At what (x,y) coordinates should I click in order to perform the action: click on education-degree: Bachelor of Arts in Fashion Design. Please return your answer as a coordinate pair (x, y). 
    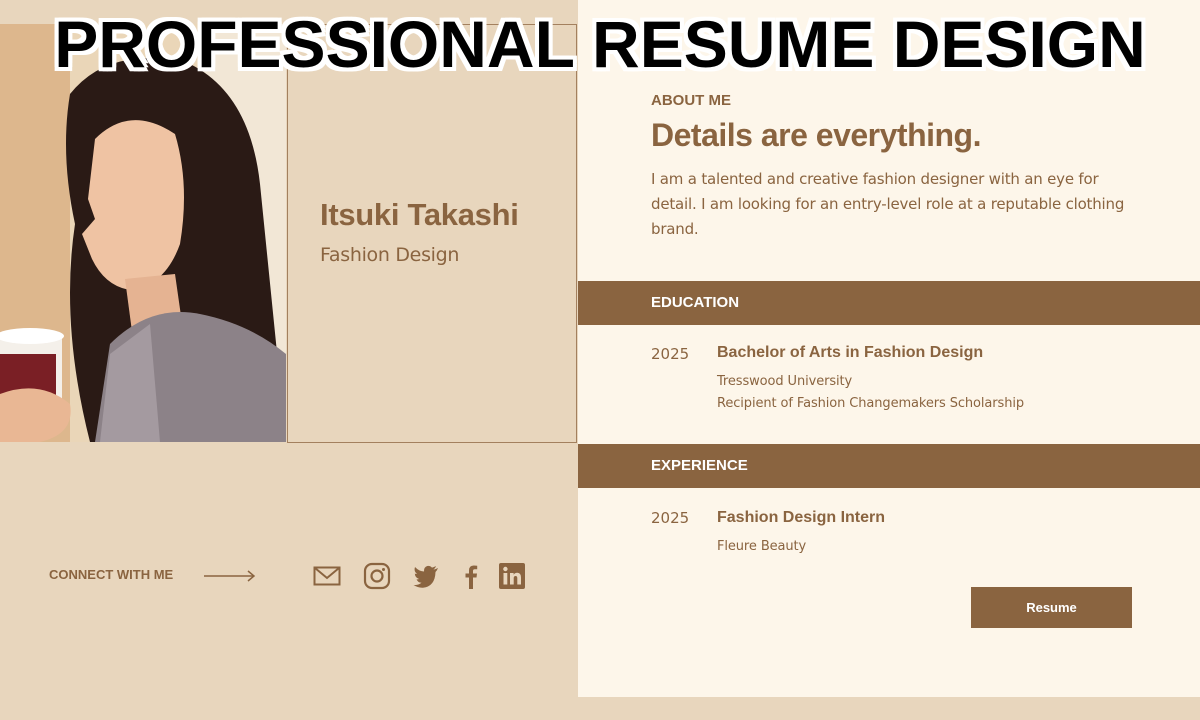
    Looking at the image, I should click on (850, 352).